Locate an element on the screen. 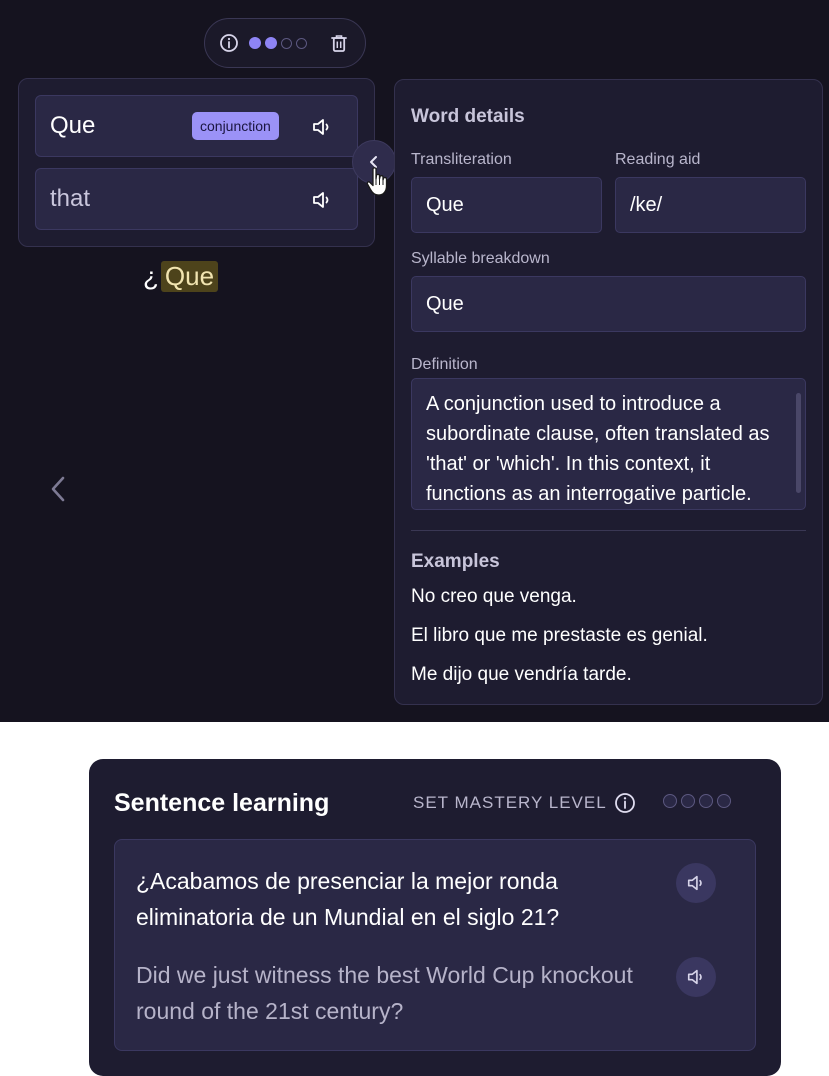 The image size is (829, 1076). transliteration-label: Transliteration is located at coordinates (461, 159).